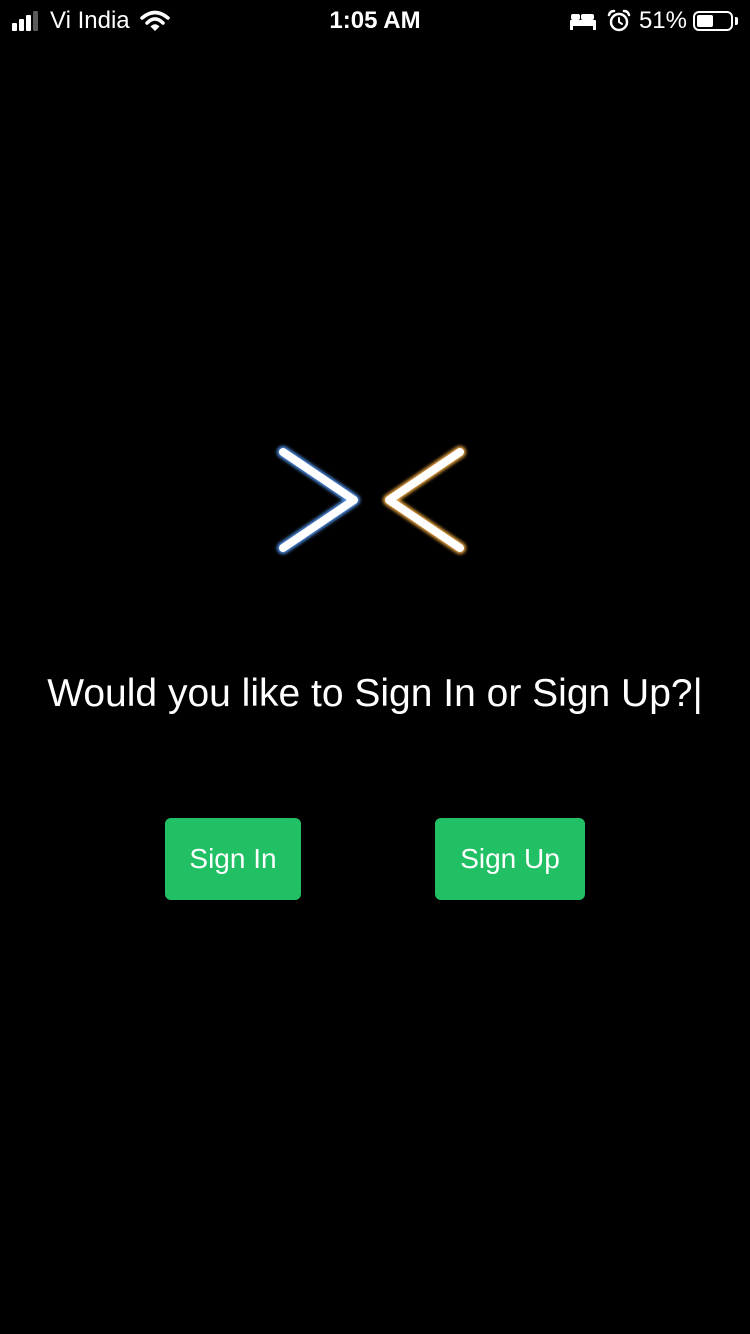 Image resolution: width=750 pixels, height=1334 pixels. What do you see at coordinates (371, 500) in the screenshot?
I see `logo-chevrons-icon` at bounding box center [371, 500].